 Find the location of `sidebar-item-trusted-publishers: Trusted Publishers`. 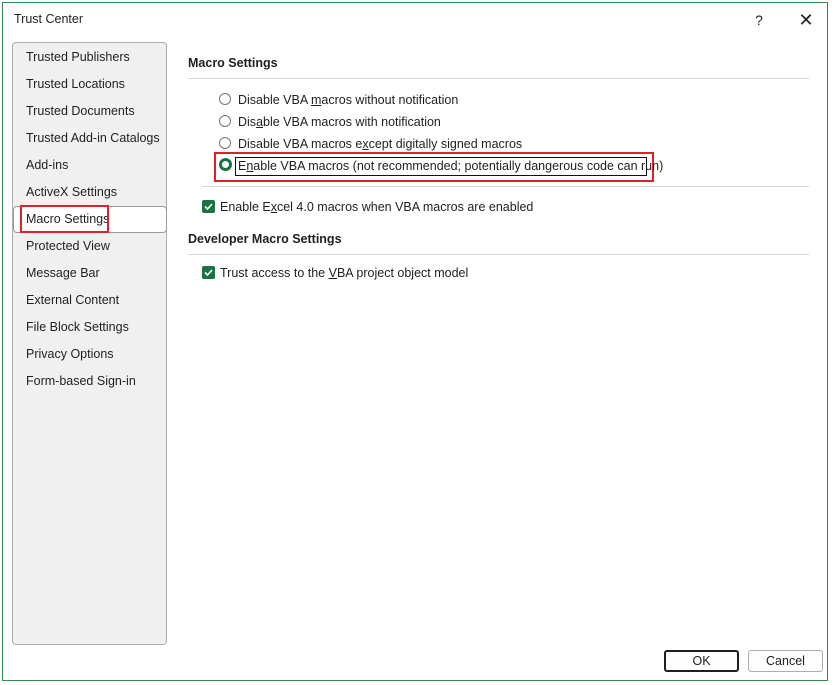

sidebar-item-trusted-publishers: Trusted Publishers is located at coordinates (89, 57).